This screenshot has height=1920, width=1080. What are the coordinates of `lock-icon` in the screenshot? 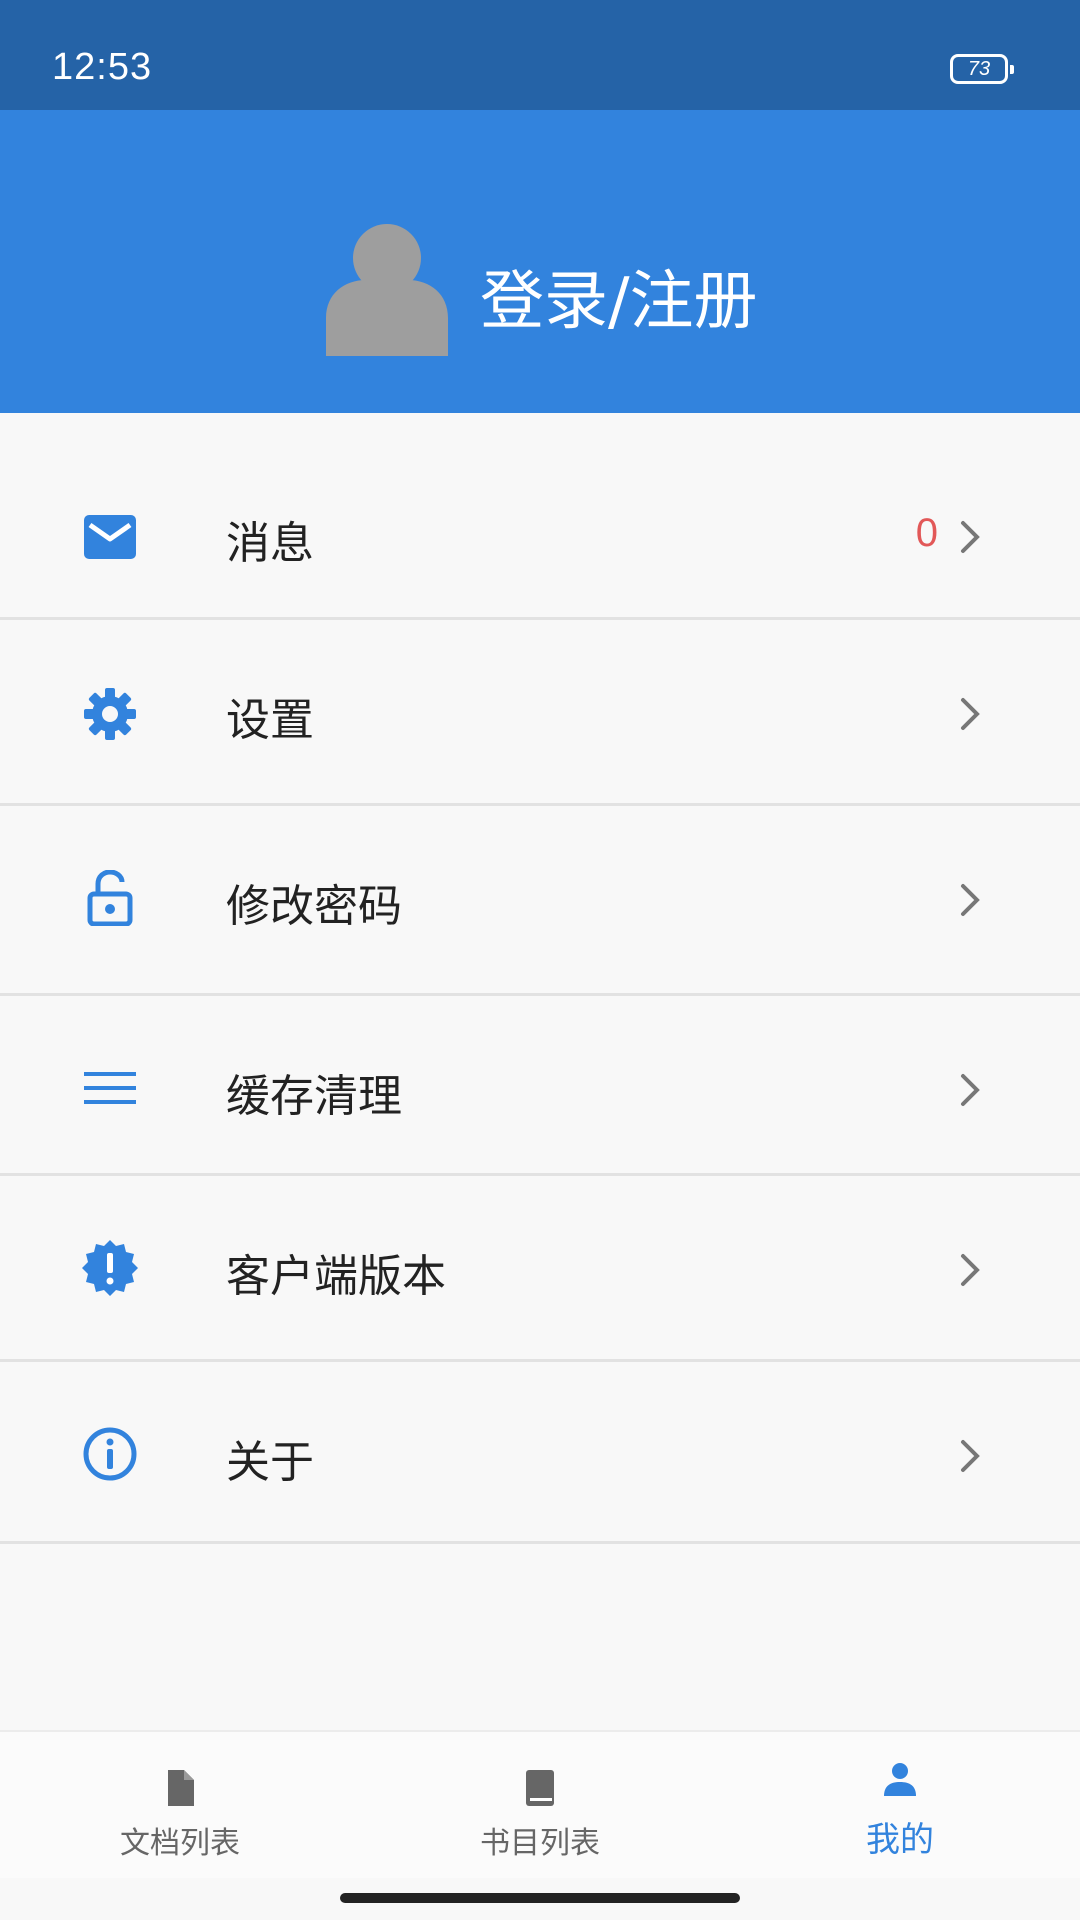 It's located at (110, 898).